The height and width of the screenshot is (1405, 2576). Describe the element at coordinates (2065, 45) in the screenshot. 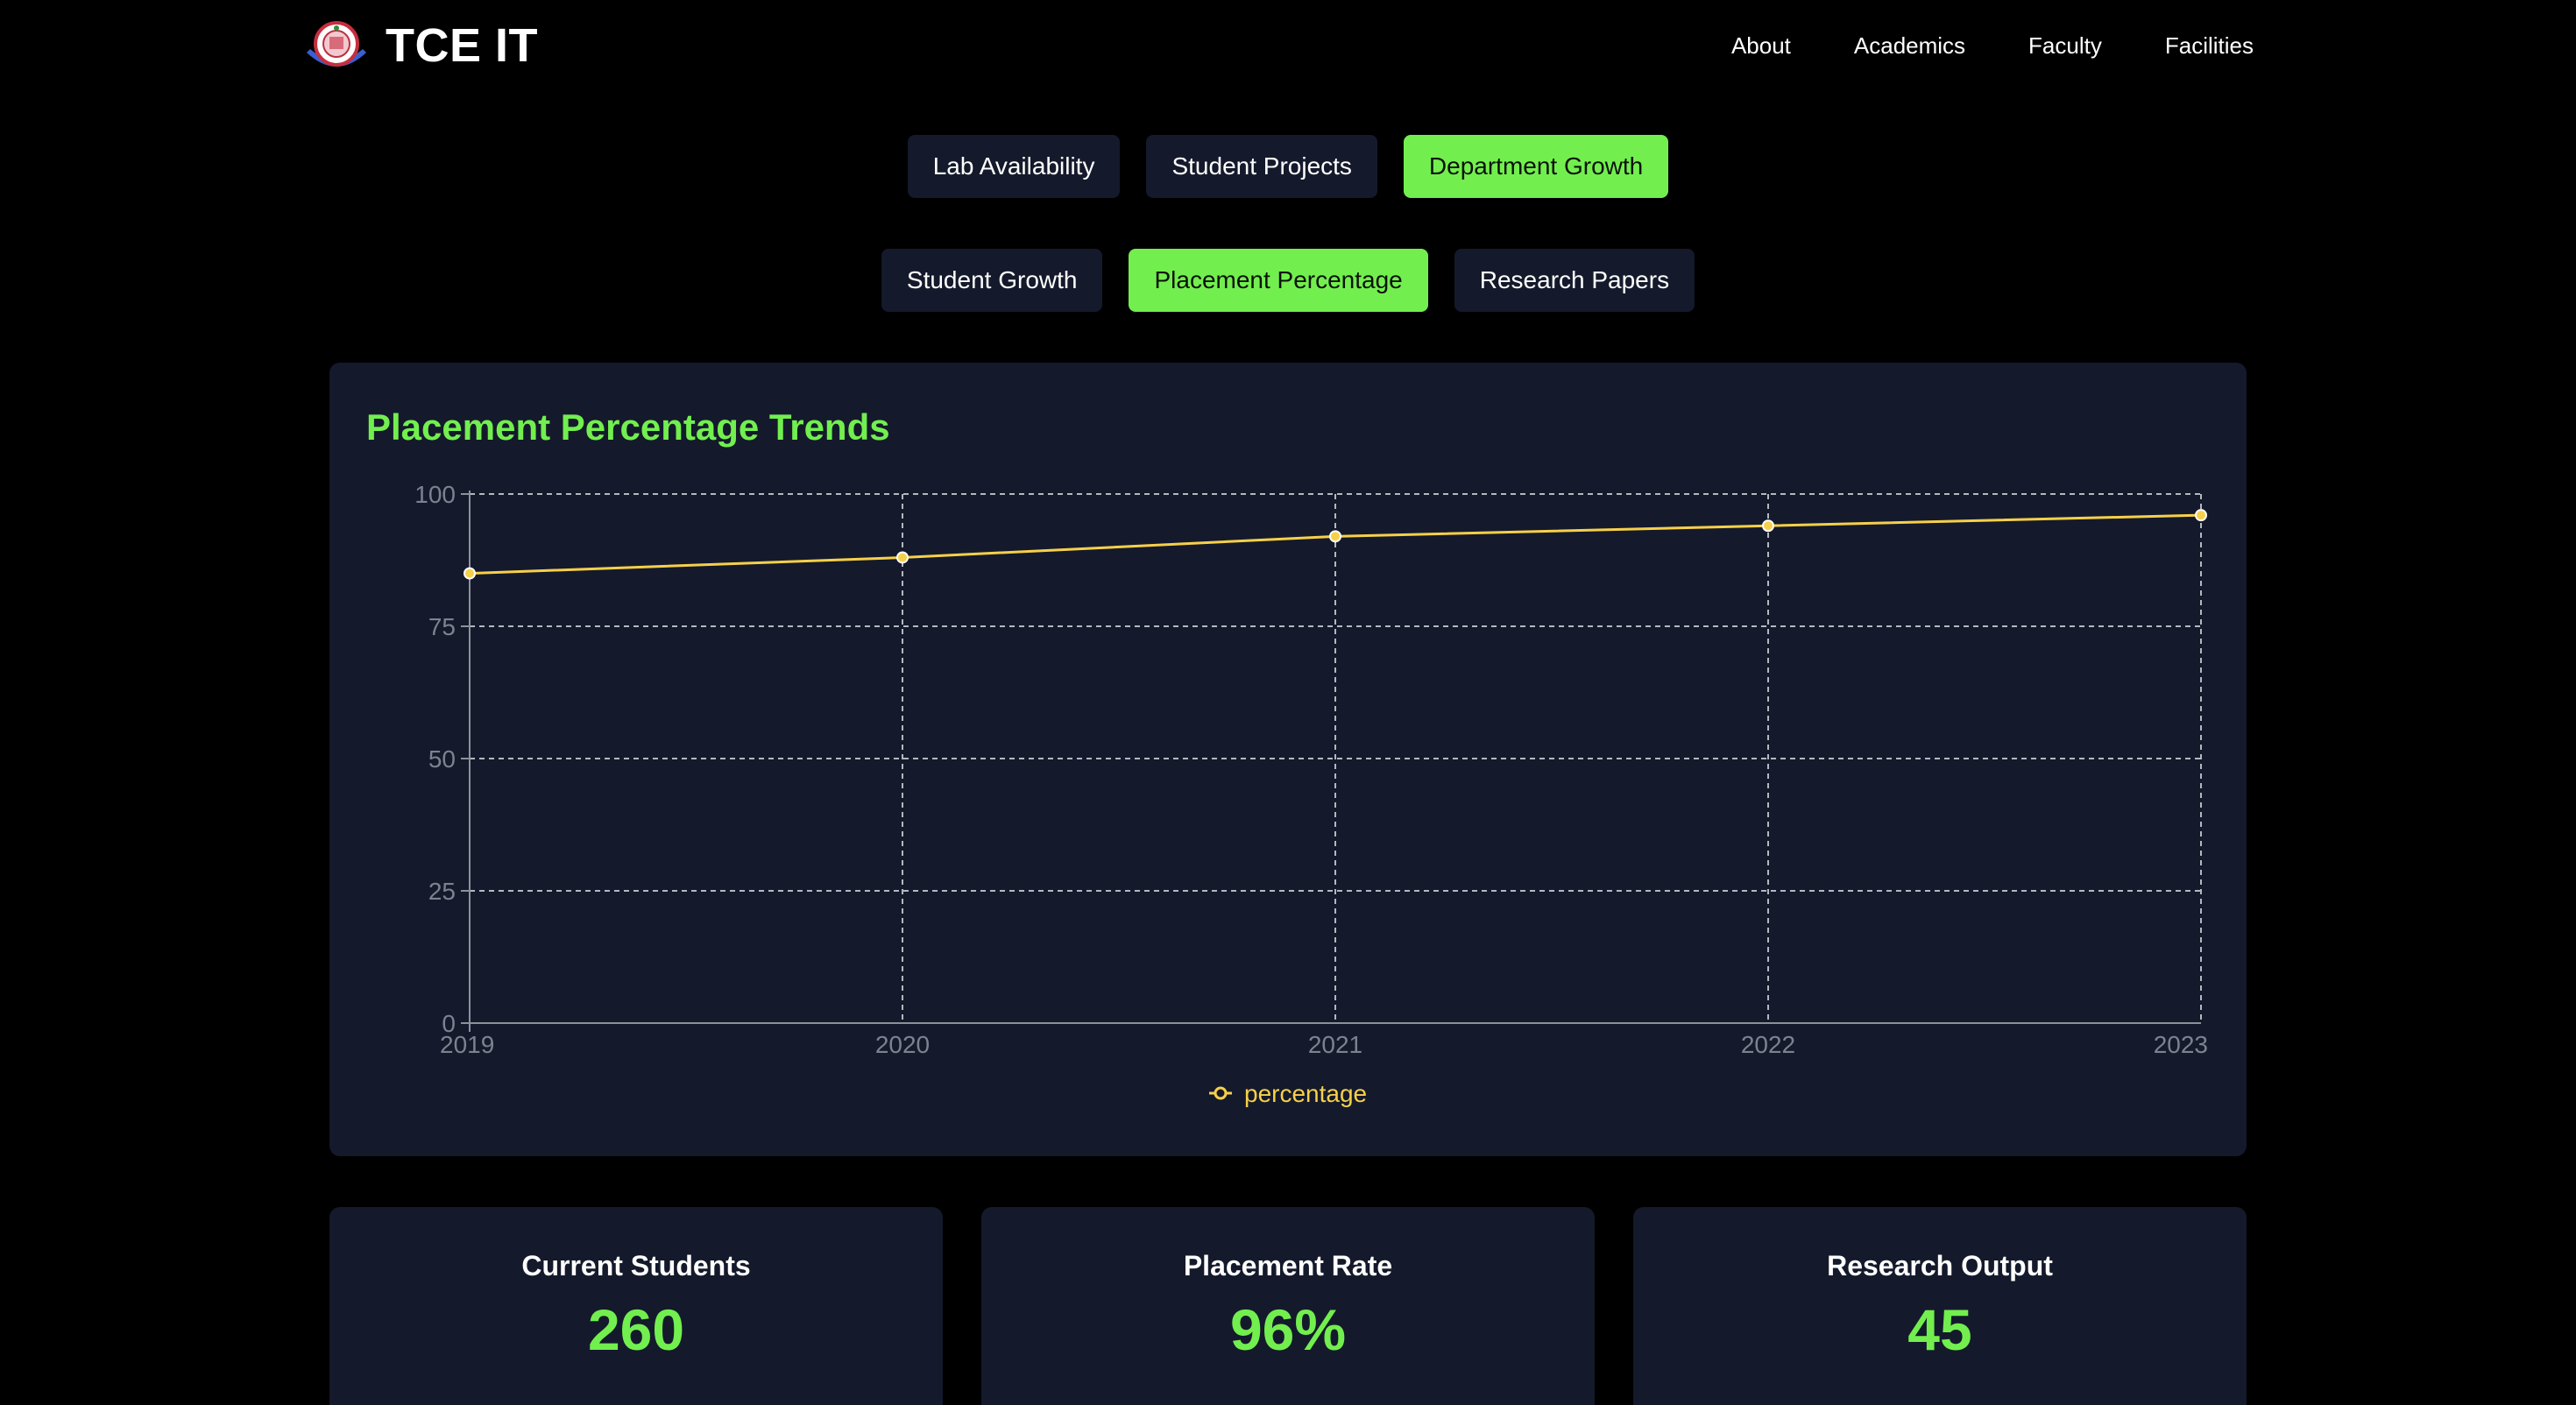

I see `nav-link-faculty: Faculty` at that location.